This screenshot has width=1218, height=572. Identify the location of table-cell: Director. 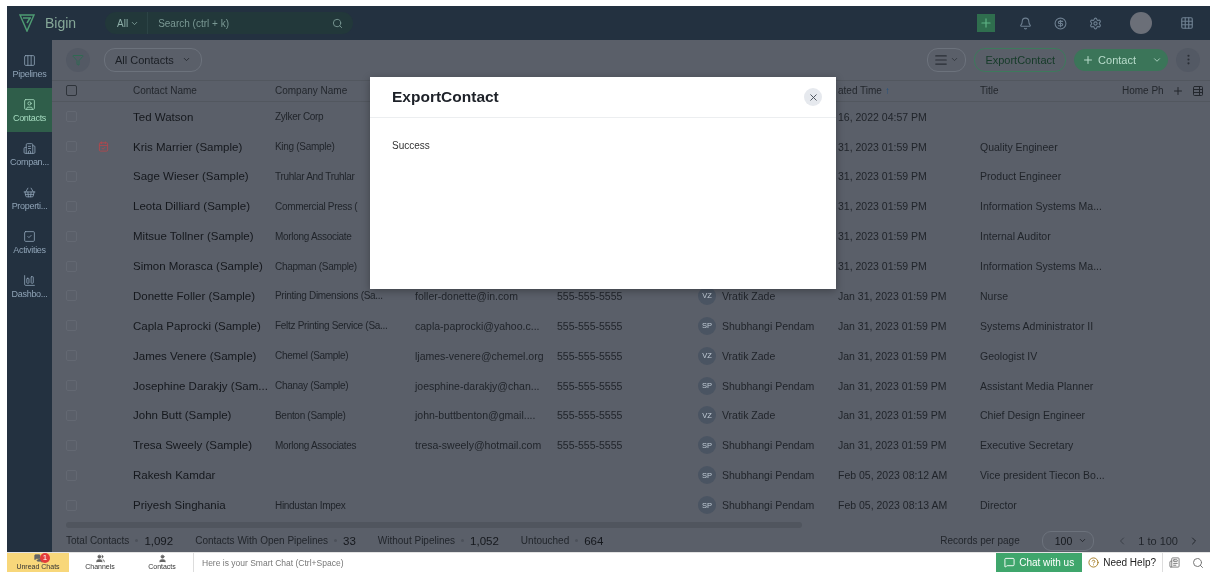
(998, 505).